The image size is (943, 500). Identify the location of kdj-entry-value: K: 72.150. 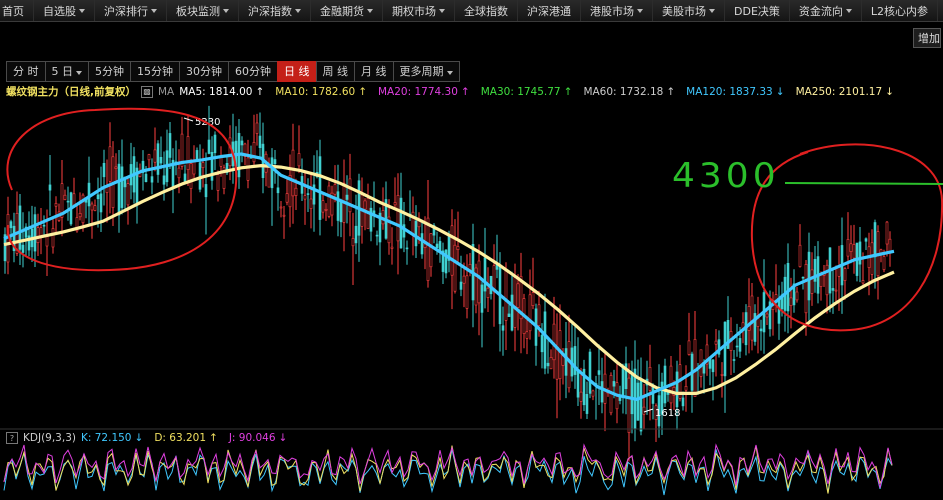
(106, 438).